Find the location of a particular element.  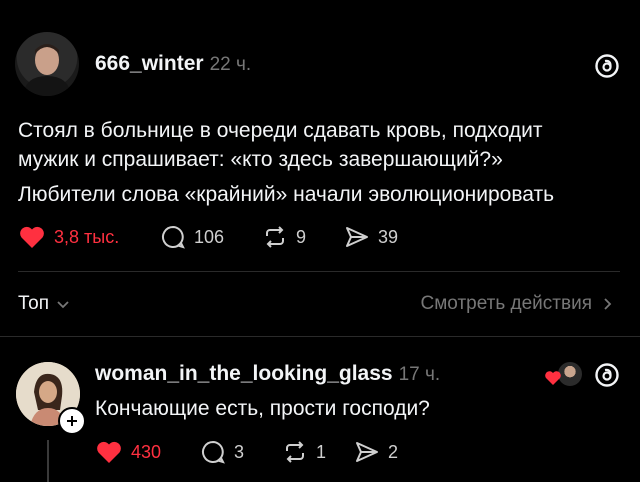

like-button: 430 is located at coordinates (147, 452).